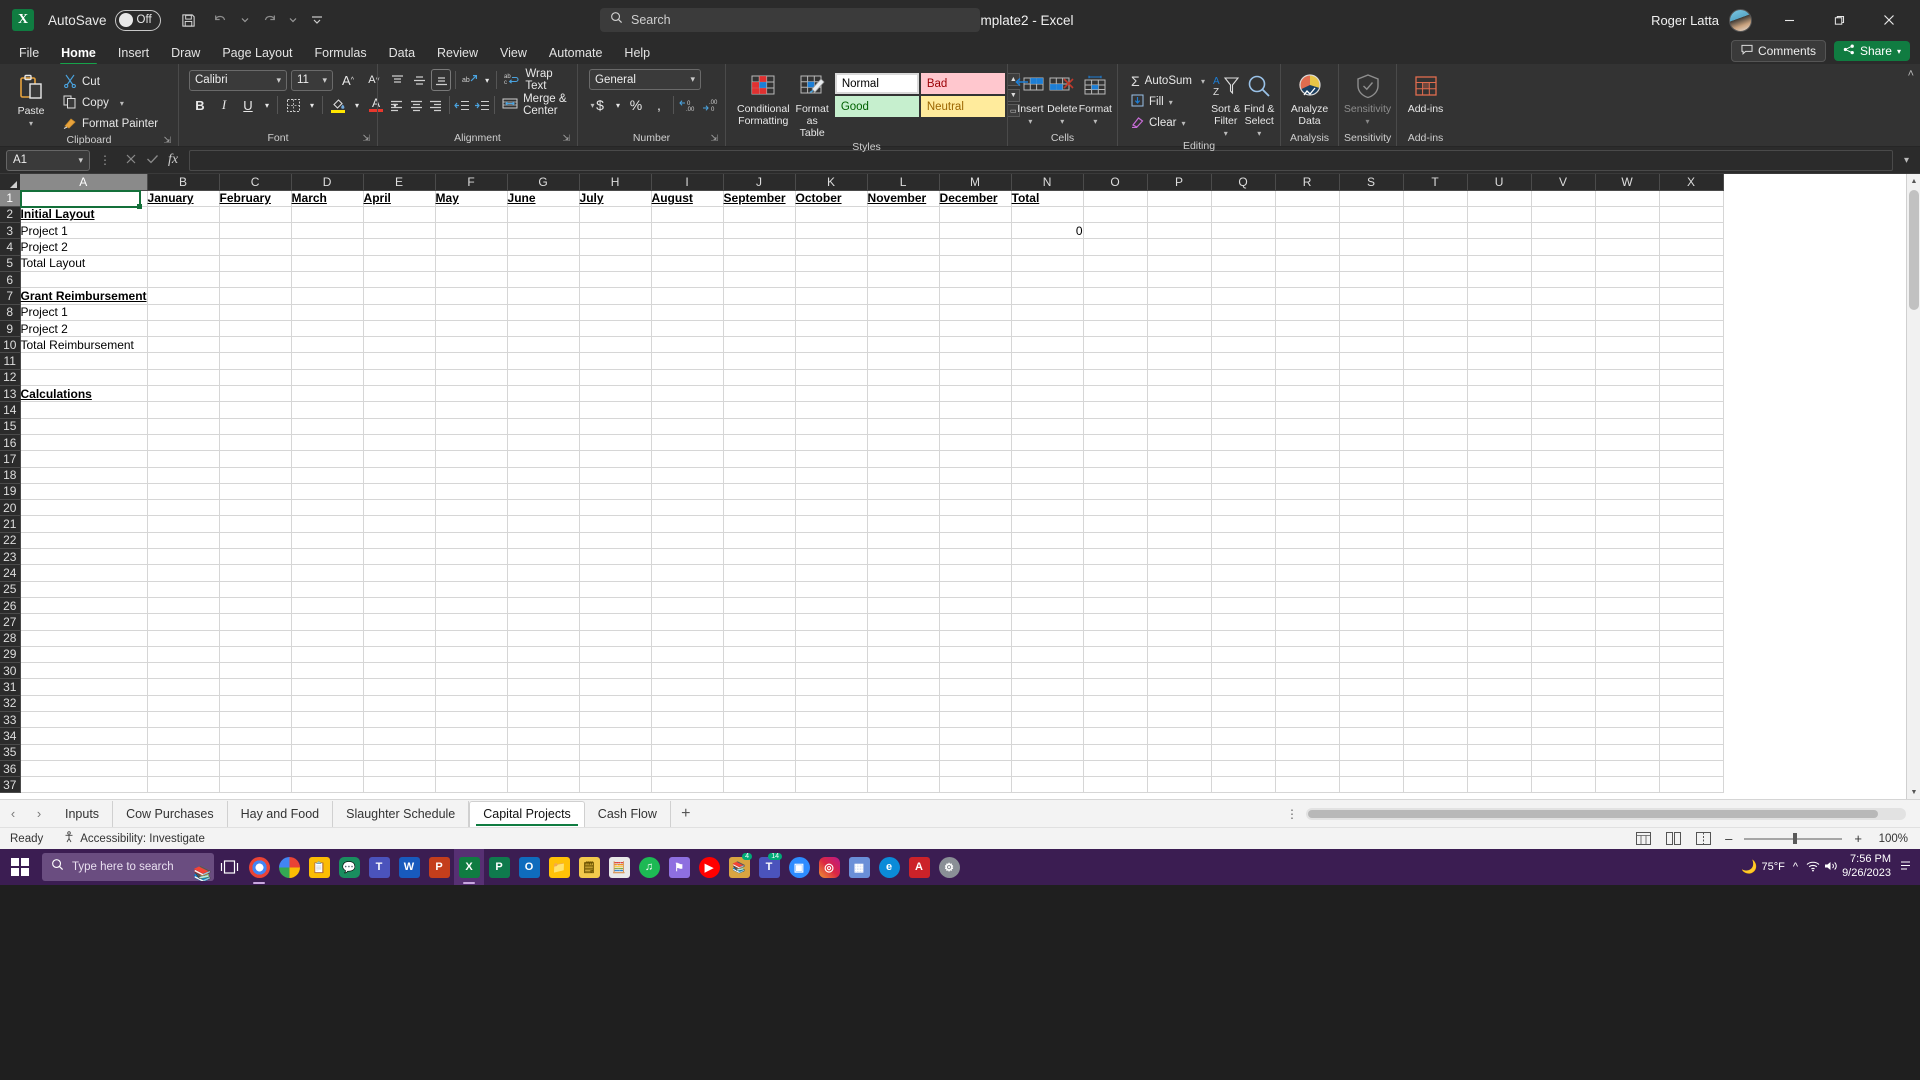 This screenshot has height=1080, width=1920. Describe the element at coordinates (1179, 280) in the screenshot. I see `cell-P6` at that location.